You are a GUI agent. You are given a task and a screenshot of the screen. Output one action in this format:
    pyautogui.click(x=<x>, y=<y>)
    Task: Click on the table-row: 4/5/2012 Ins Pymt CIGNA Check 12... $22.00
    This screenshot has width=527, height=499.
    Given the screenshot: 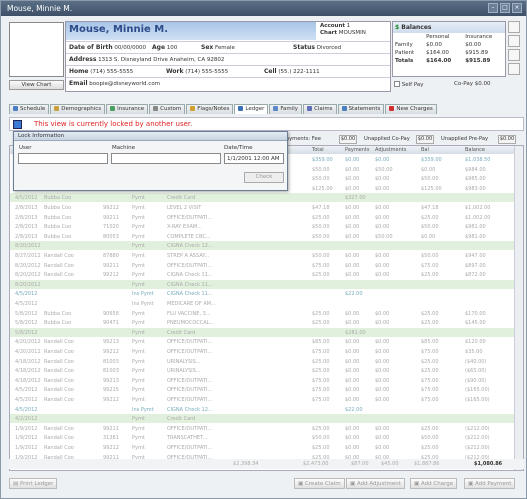 What is the action you would take?
    pyautogui.click(x=262, y=409)
    